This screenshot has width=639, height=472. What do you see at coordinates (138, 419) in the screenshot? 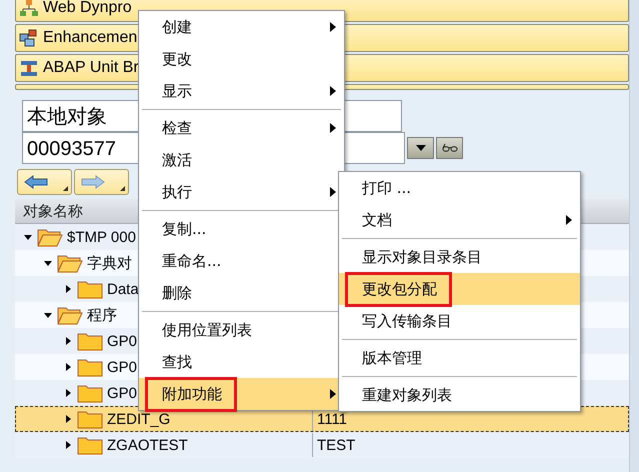
I see `tree-item-label: ZEDIT_G` at bounding box center [138, 419].